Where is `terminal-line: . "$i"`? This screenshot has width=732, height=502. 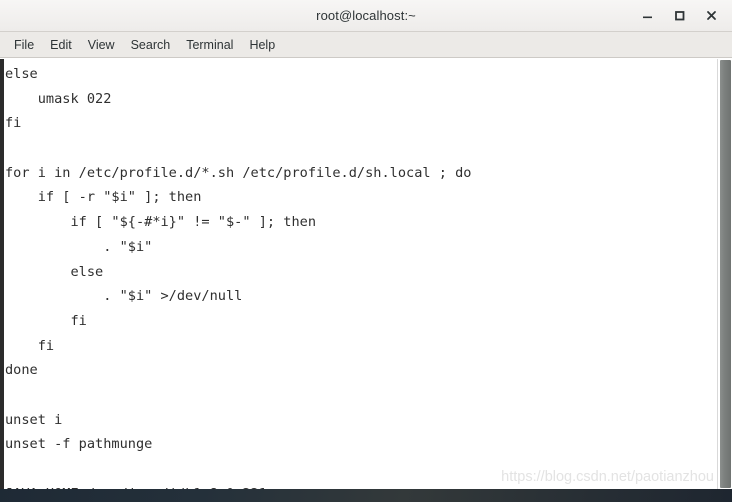 terminal-line: . "$i" is located at coordinates (79, 246).